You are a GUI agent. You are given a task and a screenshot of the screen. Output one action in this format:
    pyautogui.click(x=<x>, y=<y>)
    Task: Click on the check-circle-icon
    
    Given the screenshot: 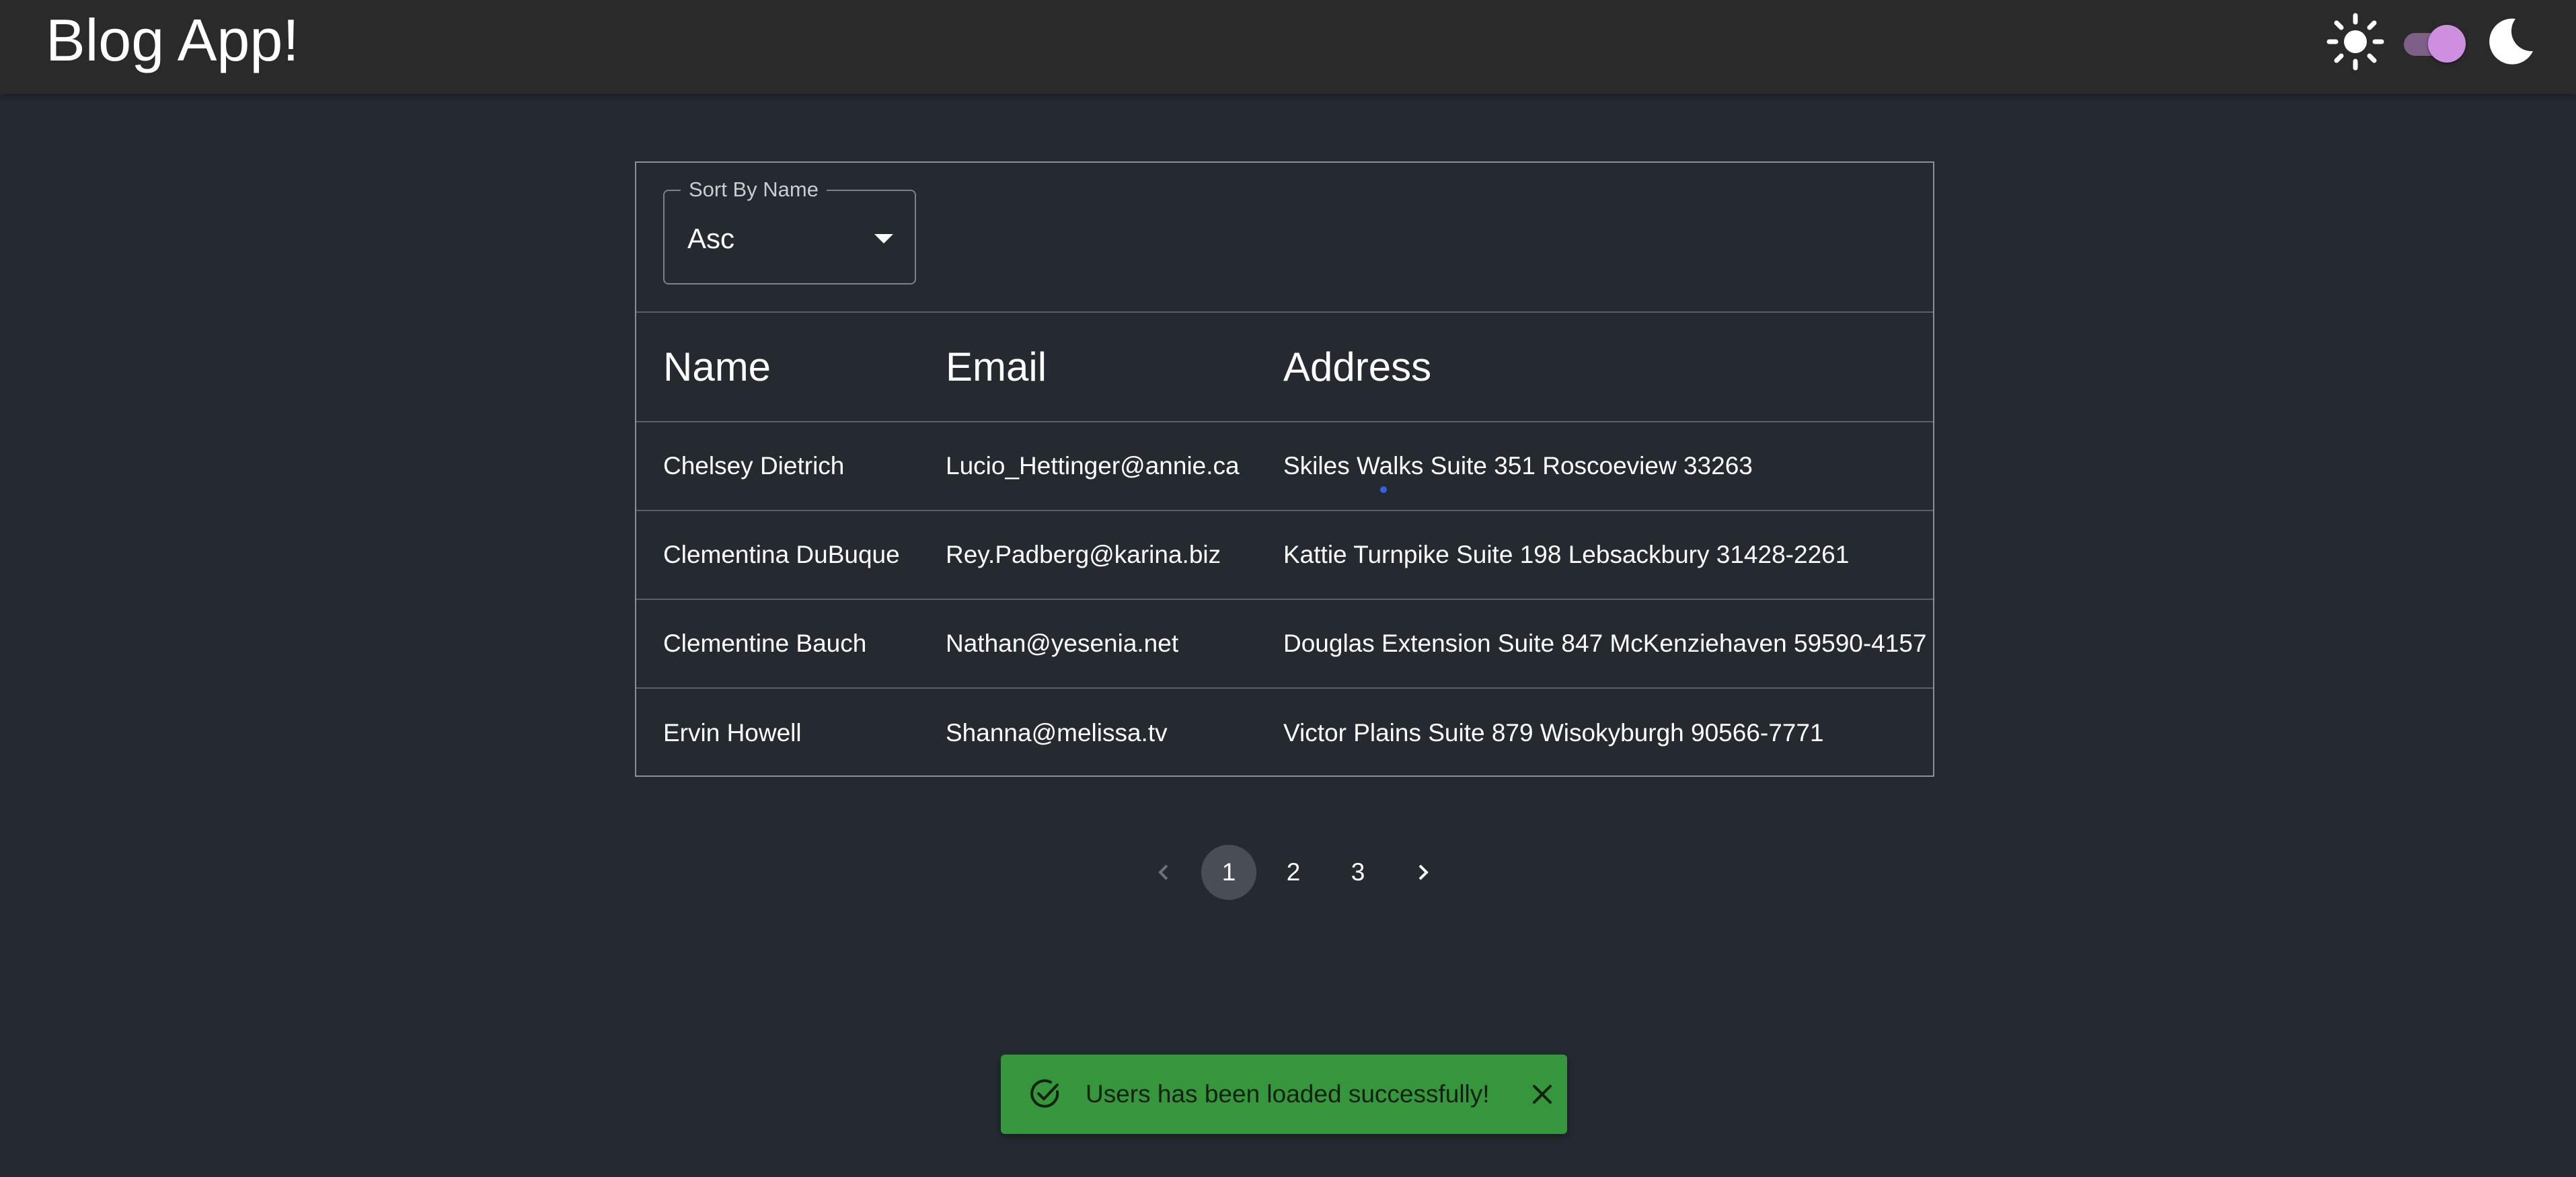 What is the action you would take?
    pyautogui.click(x=1044, y=1094)
    